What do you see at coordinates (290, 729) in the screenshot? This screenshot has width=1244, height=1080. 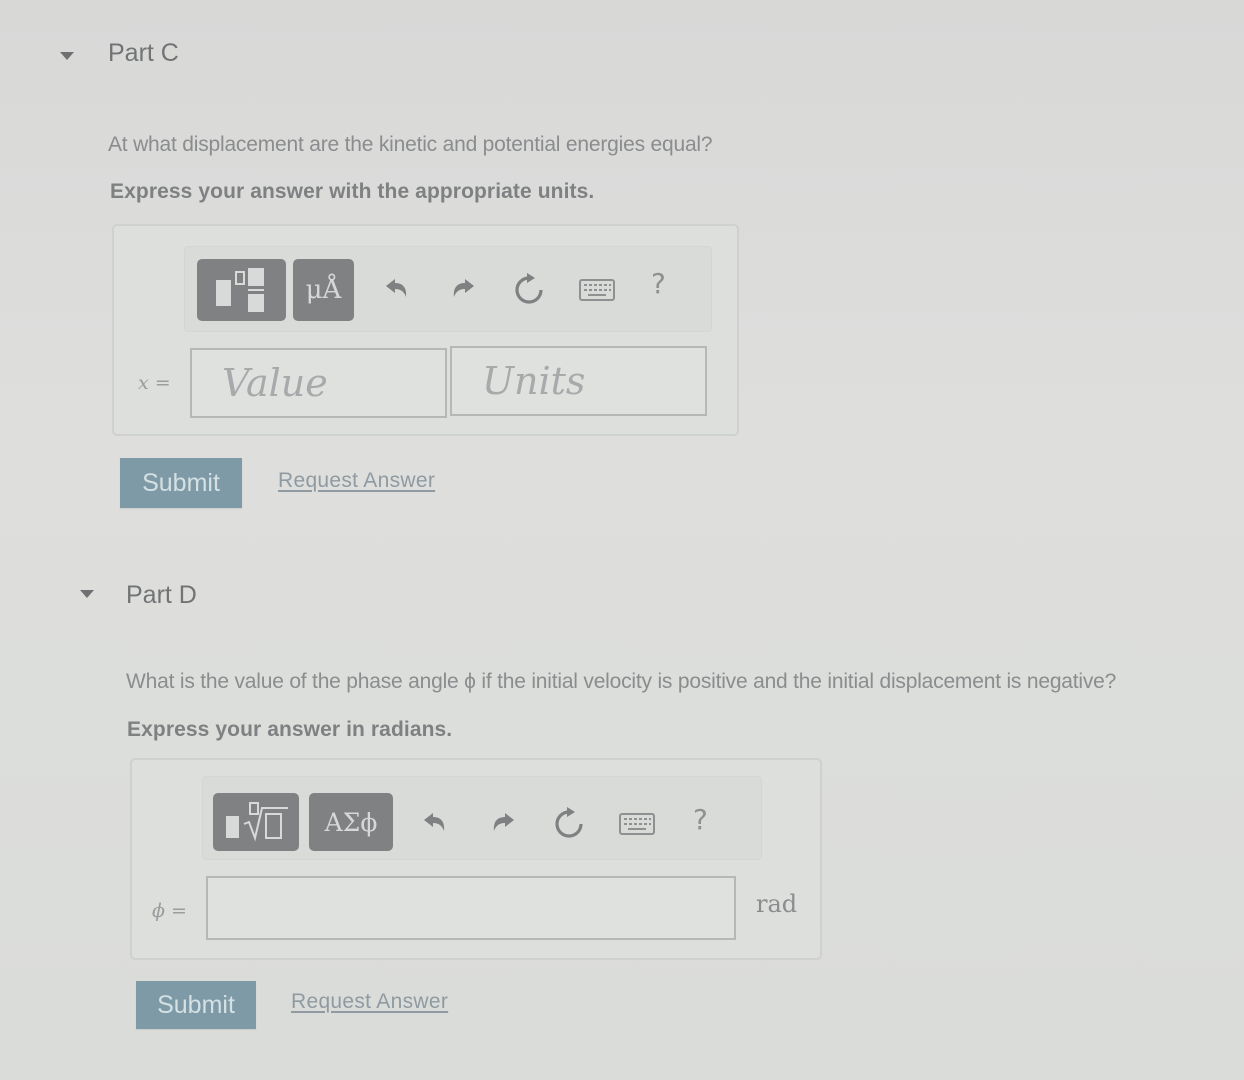 I see `part-d-instruction: Express your answer in radians.` at bounding box center [290, 729].